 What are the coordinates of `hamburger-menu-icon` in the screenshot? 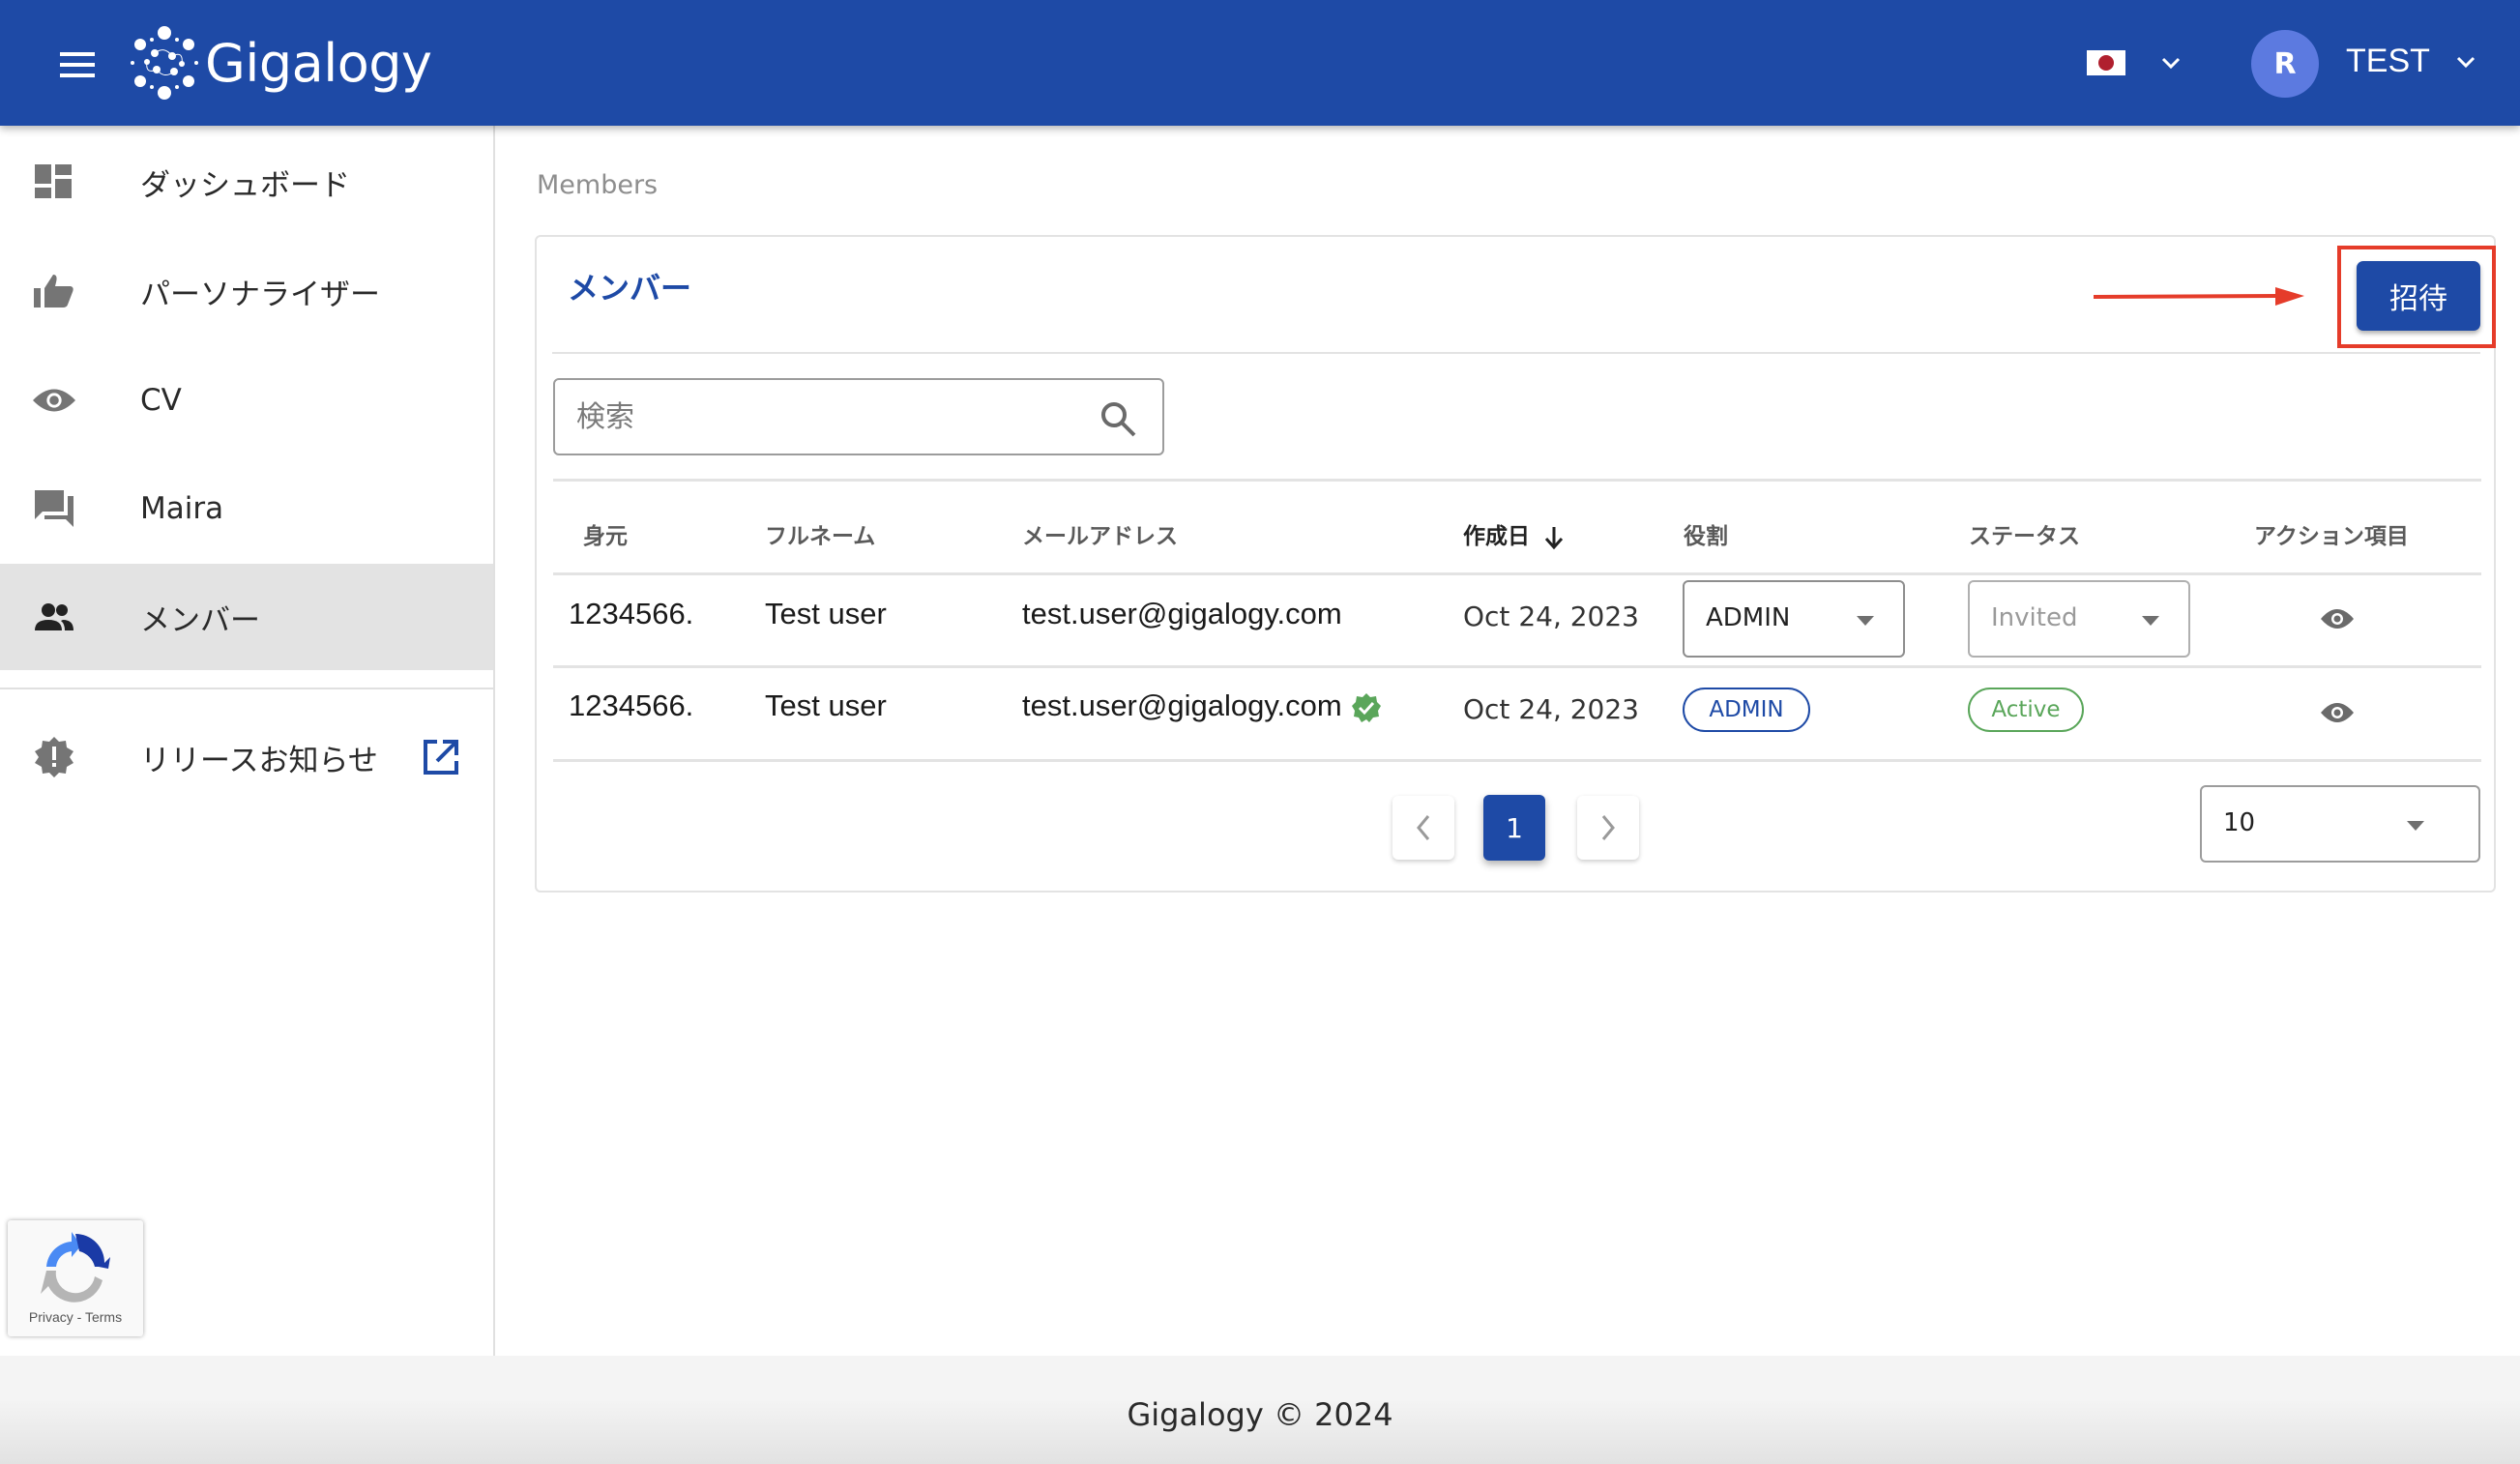 It's located at (78, 64).